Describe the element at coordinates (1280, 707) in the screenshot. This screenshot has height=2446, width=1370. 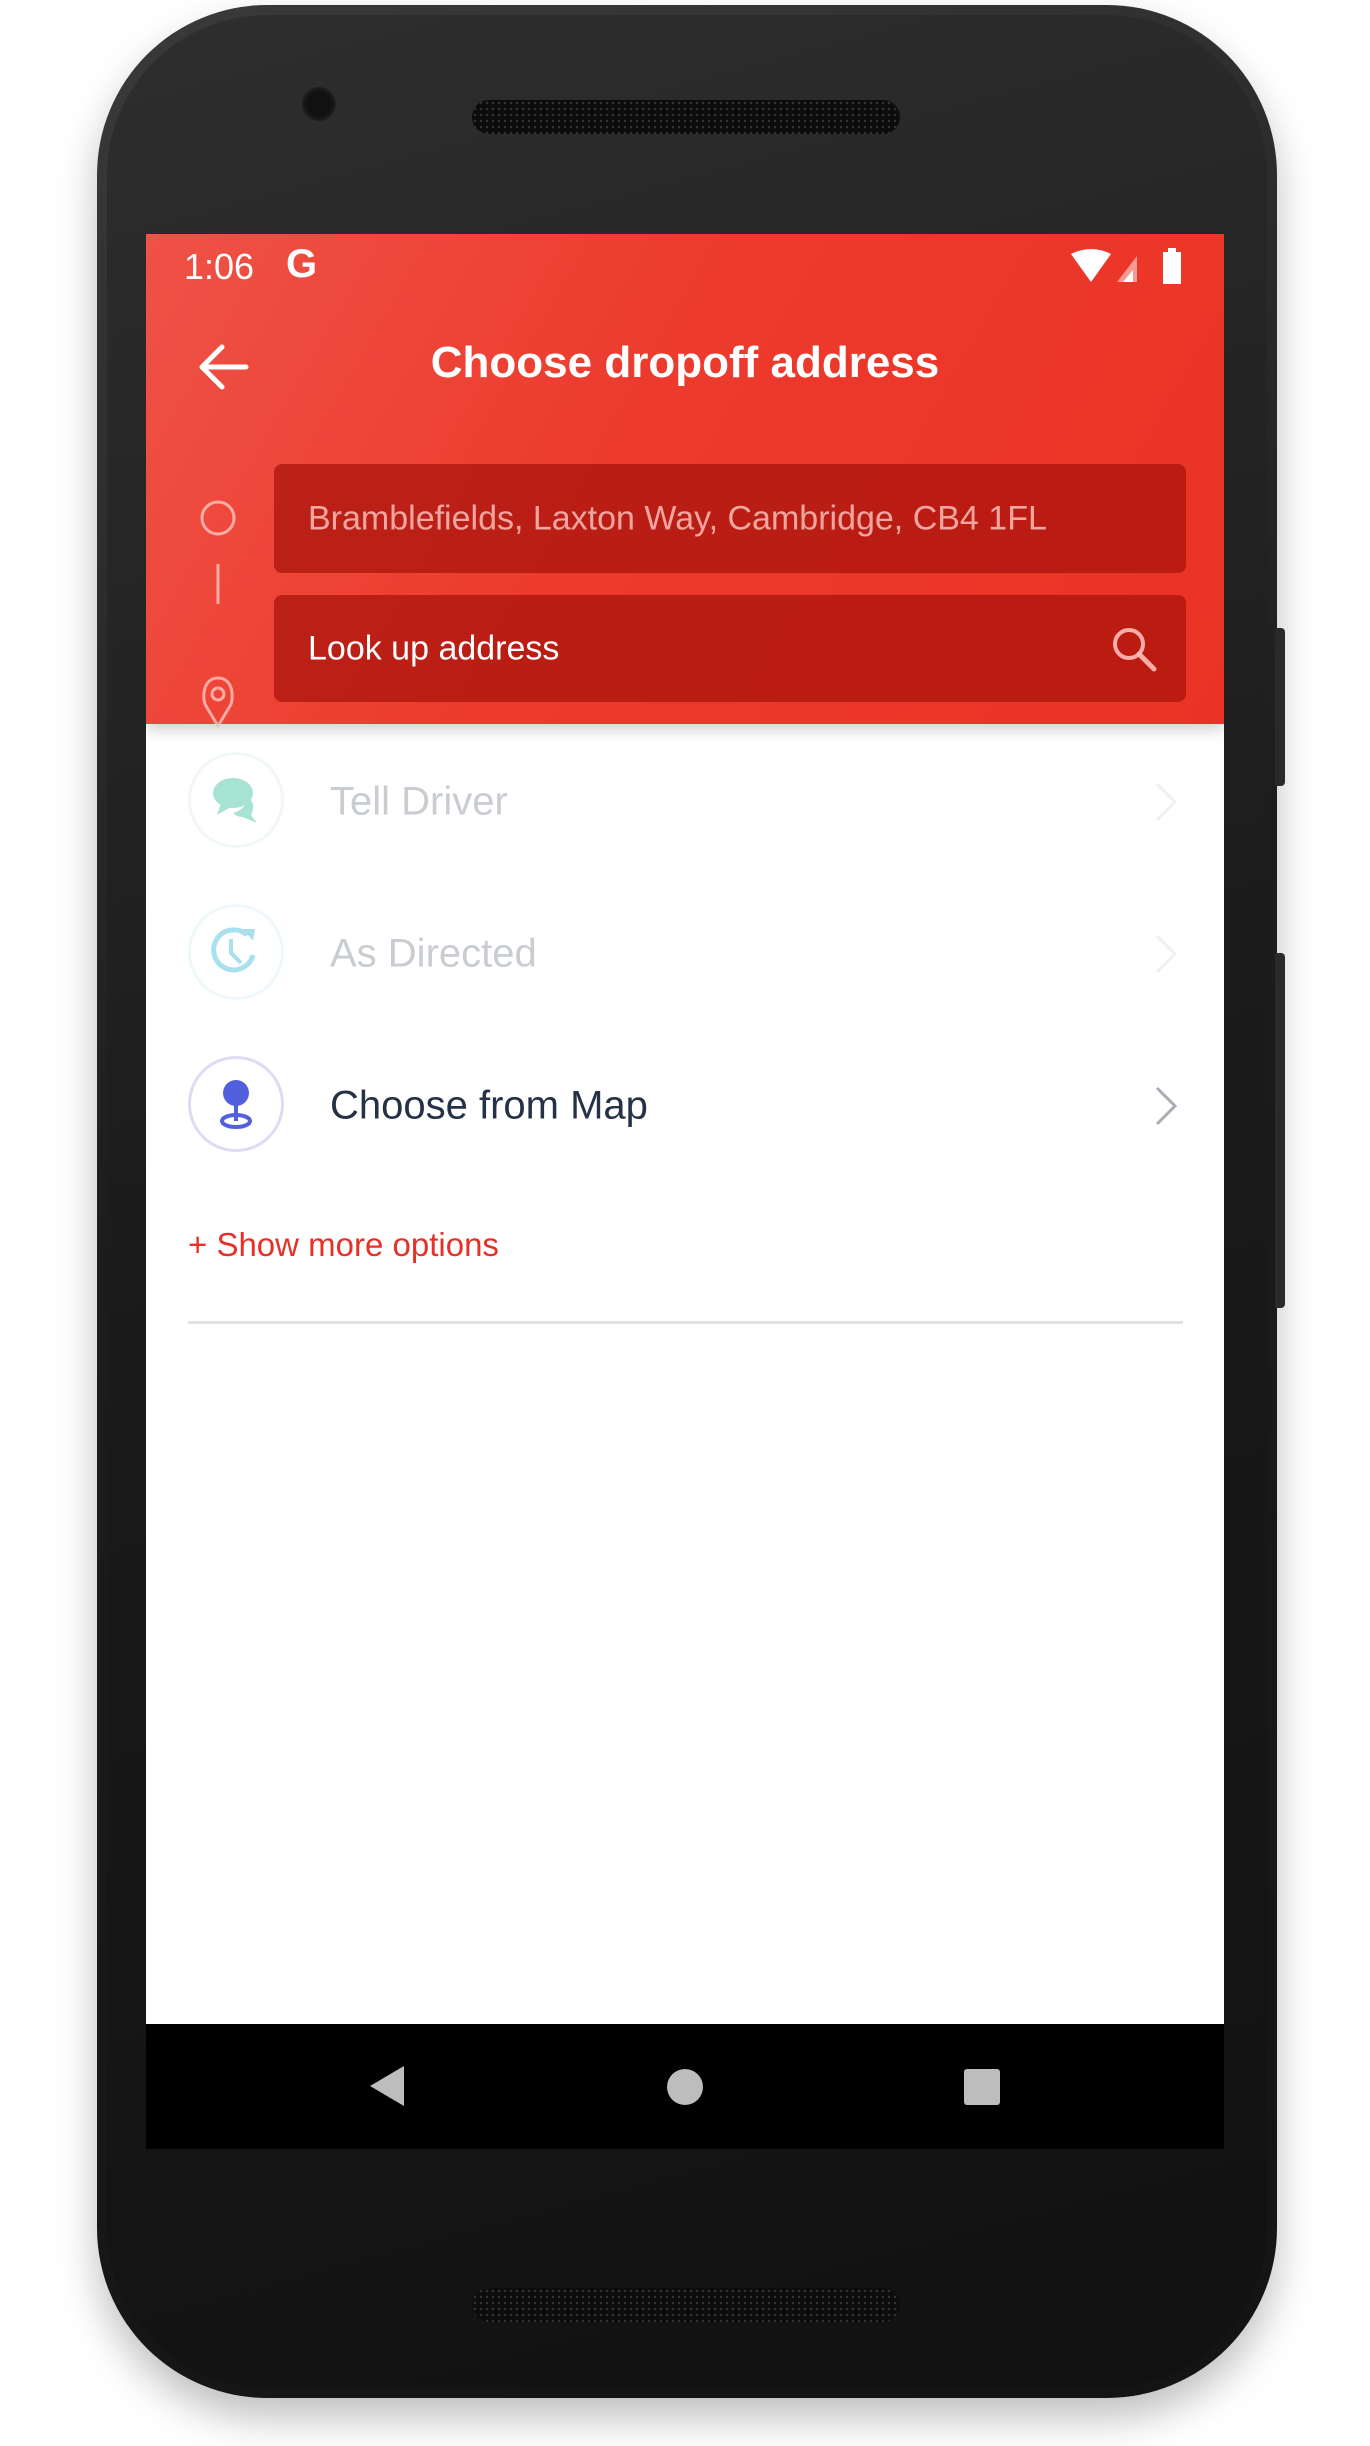
I see `power-button` at that location.